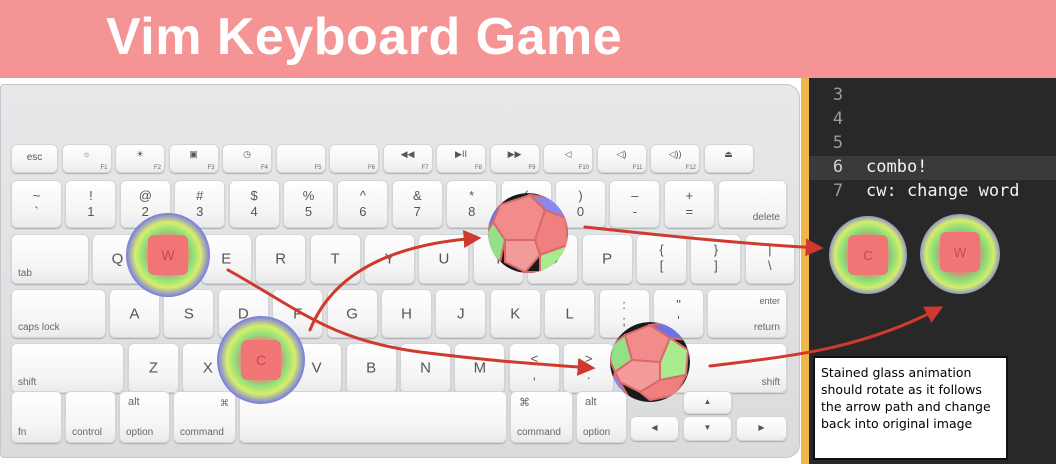  I want to click on command-symbol: ⌘, so click(224, 403).